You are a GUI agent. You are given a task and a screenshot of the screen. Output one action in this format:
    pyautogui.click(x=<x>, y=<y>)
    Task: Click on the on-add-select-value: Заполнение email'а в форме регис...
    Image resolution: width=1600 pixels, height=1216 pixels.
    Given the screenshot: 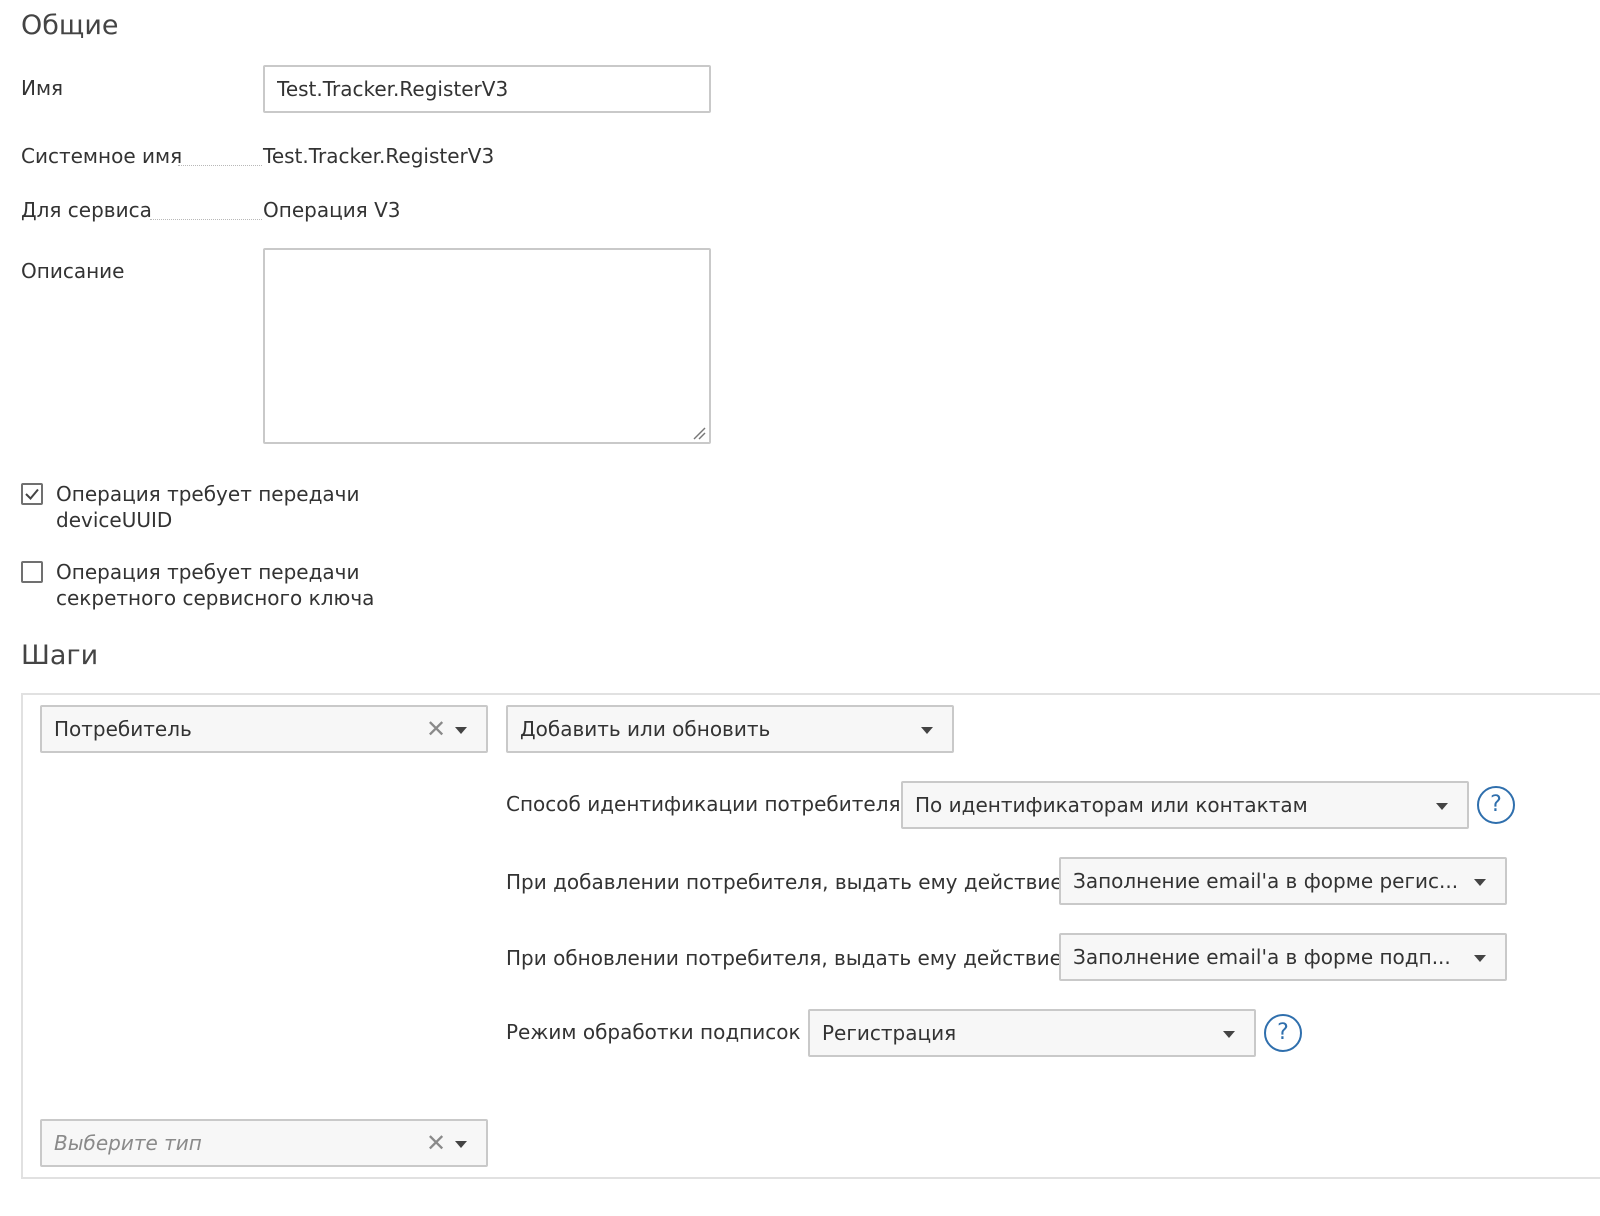 What is the action you would take?
    pyautogui.click(x=1266, y=881)
    